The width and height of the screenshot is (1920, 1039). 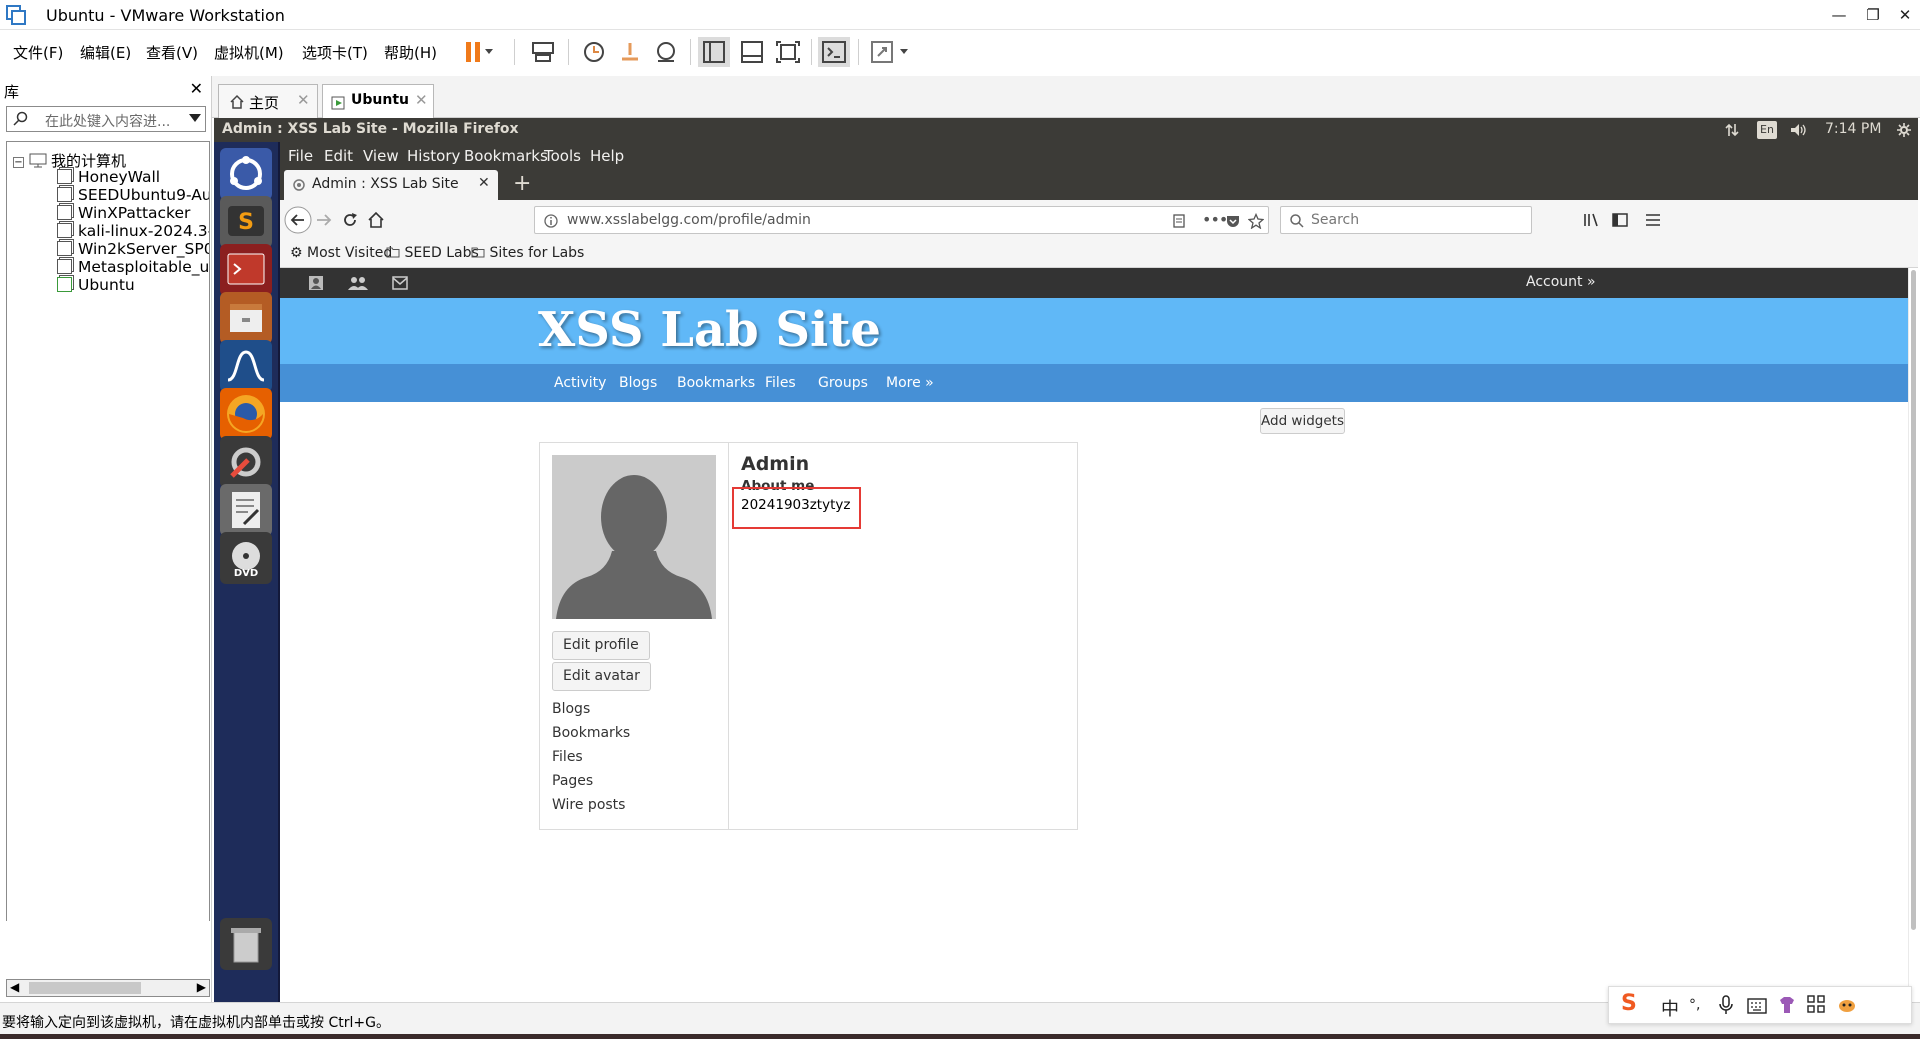 What do you see at coordinates (105, 52) in the screenshot?
I see `menu-edit: 编辑(E)` at bounding box center [105, 52].